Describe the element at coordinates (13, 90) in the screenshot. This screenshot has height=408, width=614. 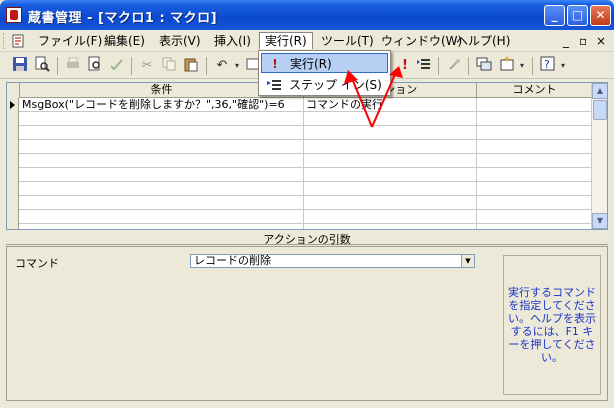
I see `row-selector-header` at that location.